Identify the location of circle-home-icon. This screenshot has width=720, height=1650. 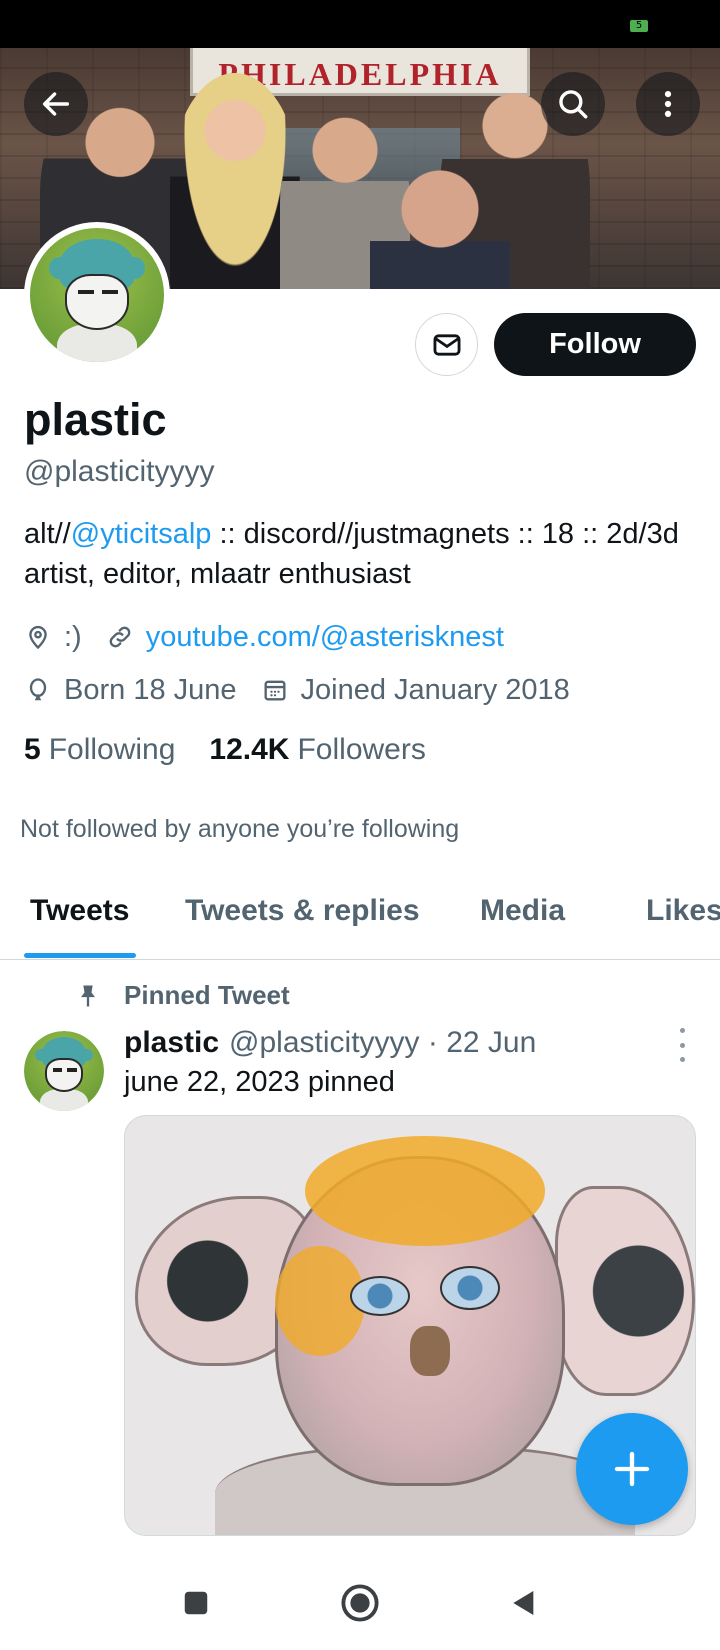
(360, 1603).